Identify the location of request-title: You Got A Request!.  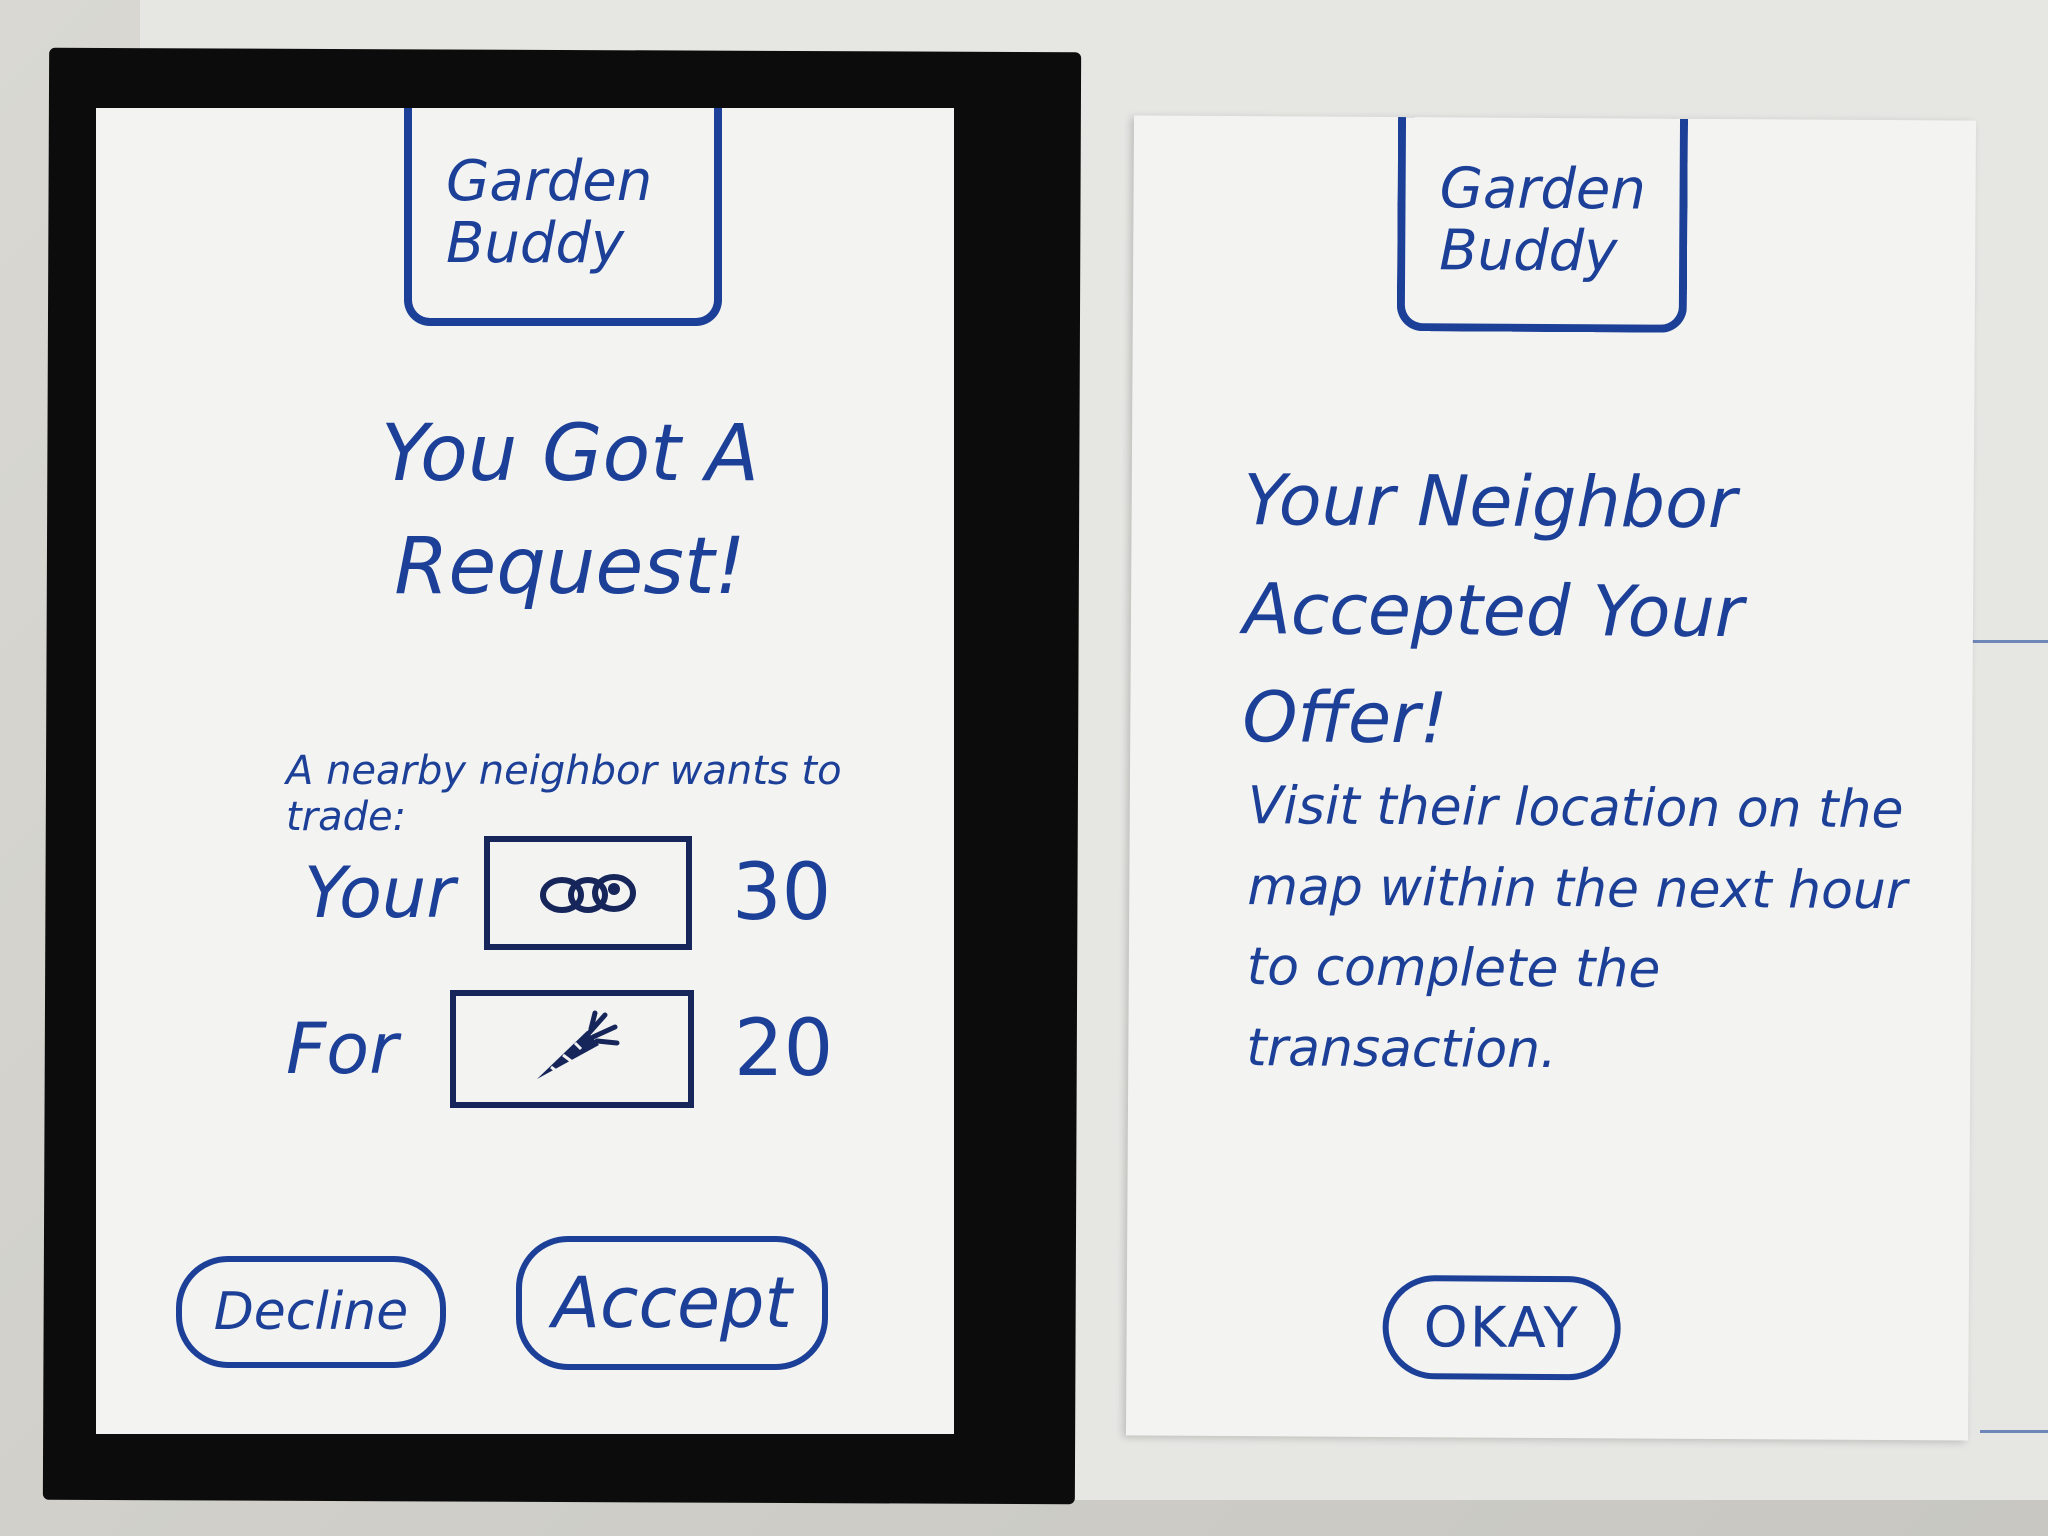
(570, 511).